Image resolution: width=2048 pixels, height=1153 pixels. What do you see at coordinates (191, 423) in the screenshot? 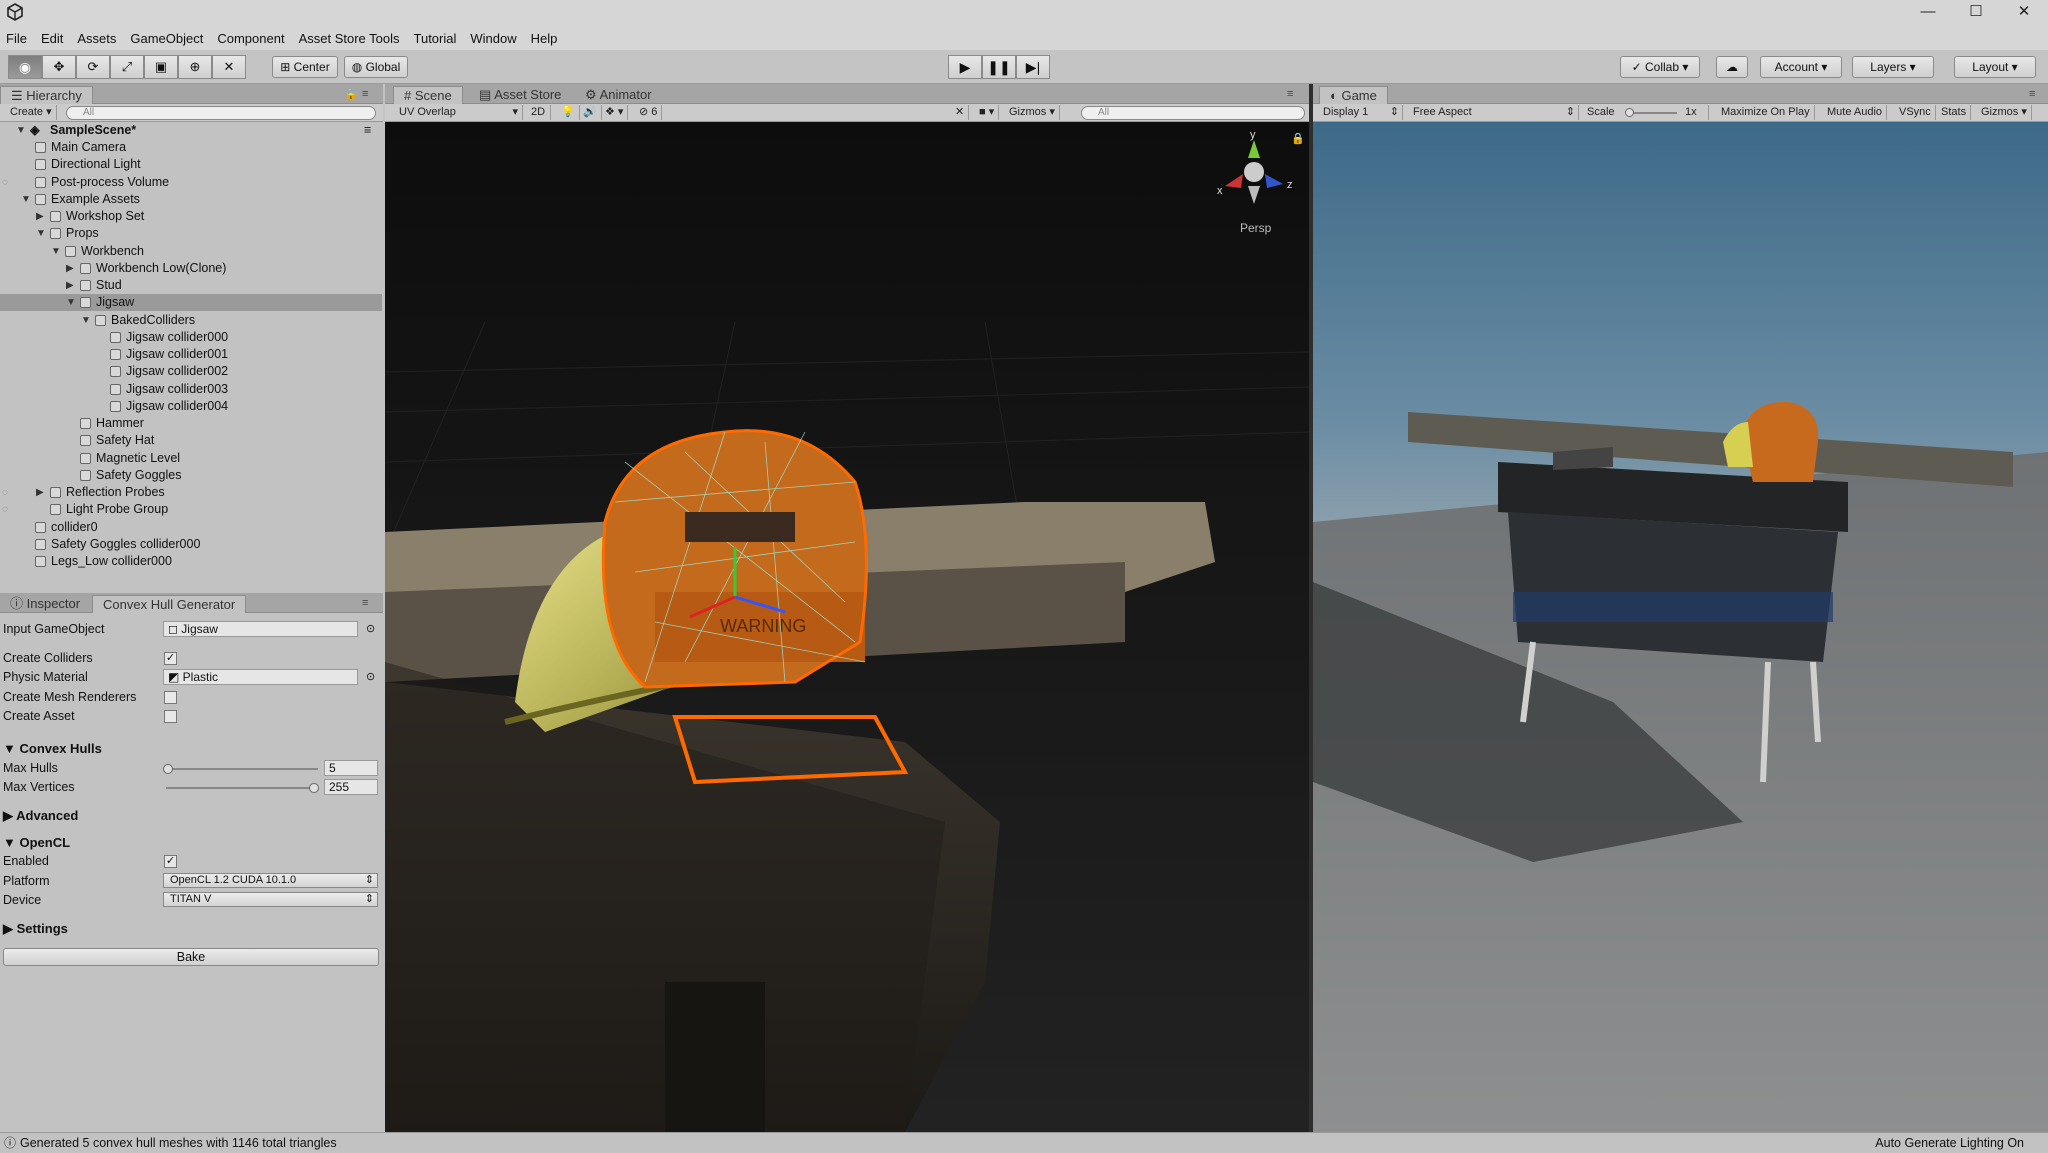
I see `hierarchy-item: Hammer` at bounding box center [191, 423].